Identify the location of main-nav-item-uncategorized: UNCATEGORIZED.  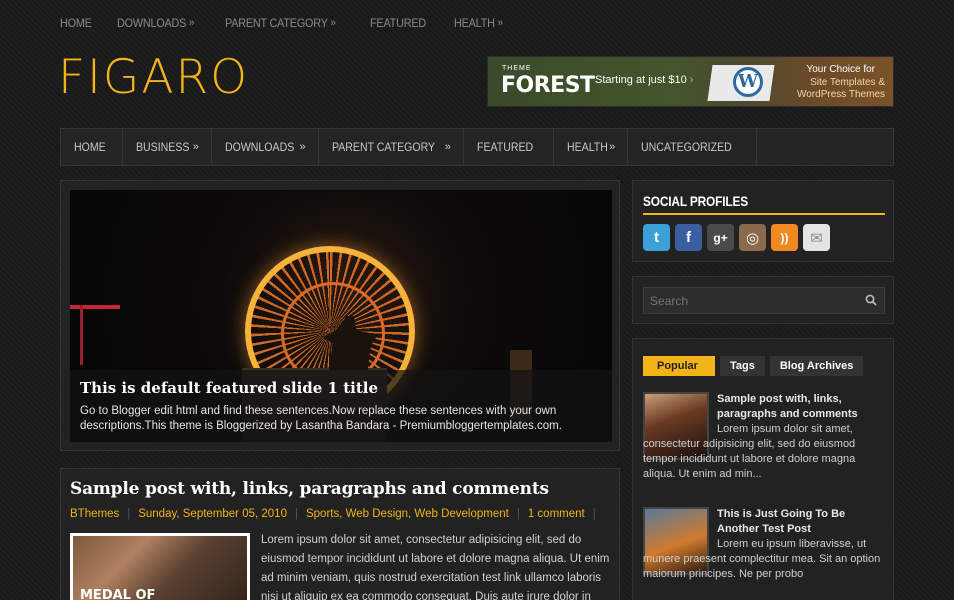
(693, 147).